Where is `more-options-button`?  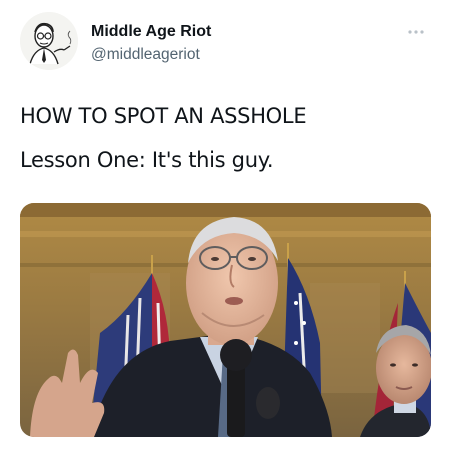
more-options-button is located at coordinates (416, 32).